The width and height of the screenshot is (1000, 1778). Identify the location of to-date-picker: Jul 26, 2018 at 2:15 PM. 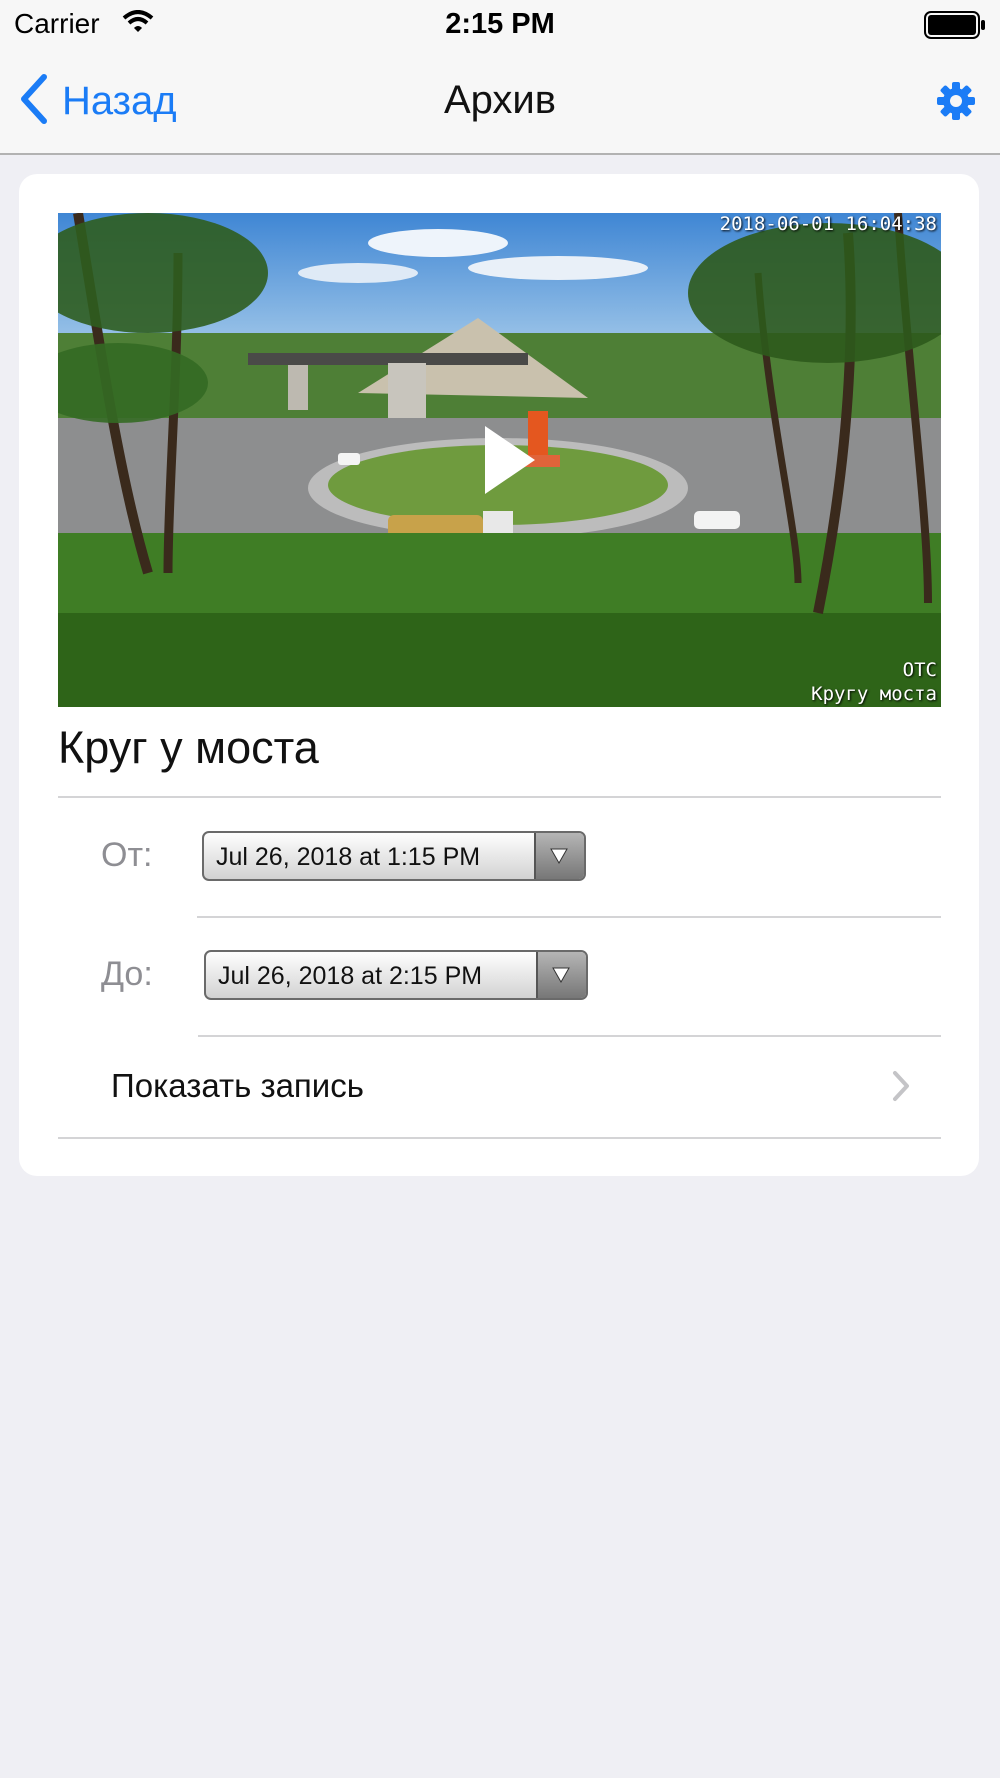
(396, 975).